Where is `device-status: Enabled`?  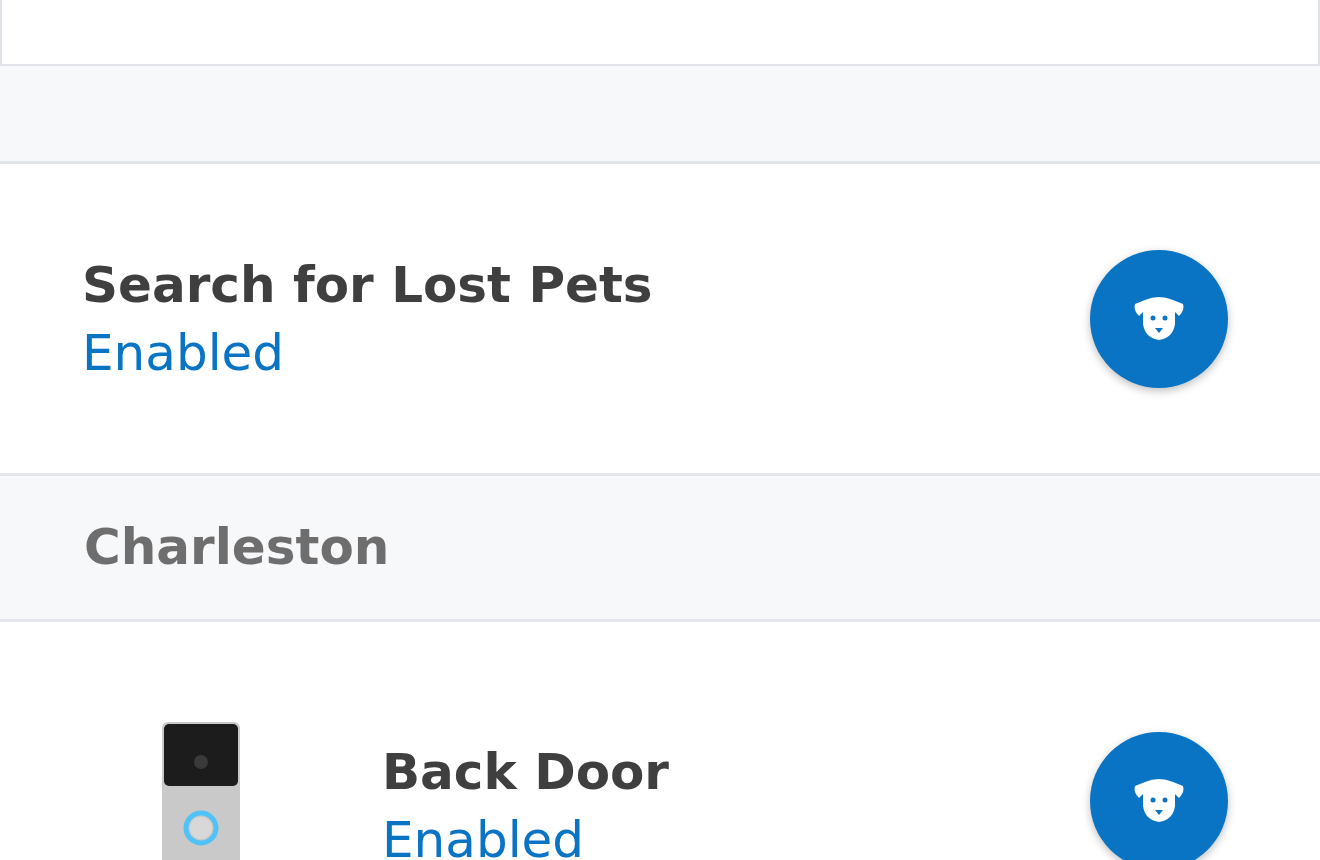 device-status: Enabled is located at coordinates (484, 835).